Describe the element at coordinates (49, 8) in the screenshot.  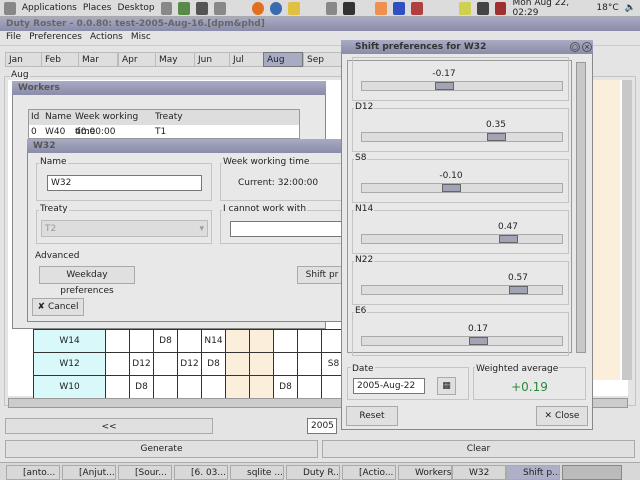
I see `menu-applications: Applications` at that location.